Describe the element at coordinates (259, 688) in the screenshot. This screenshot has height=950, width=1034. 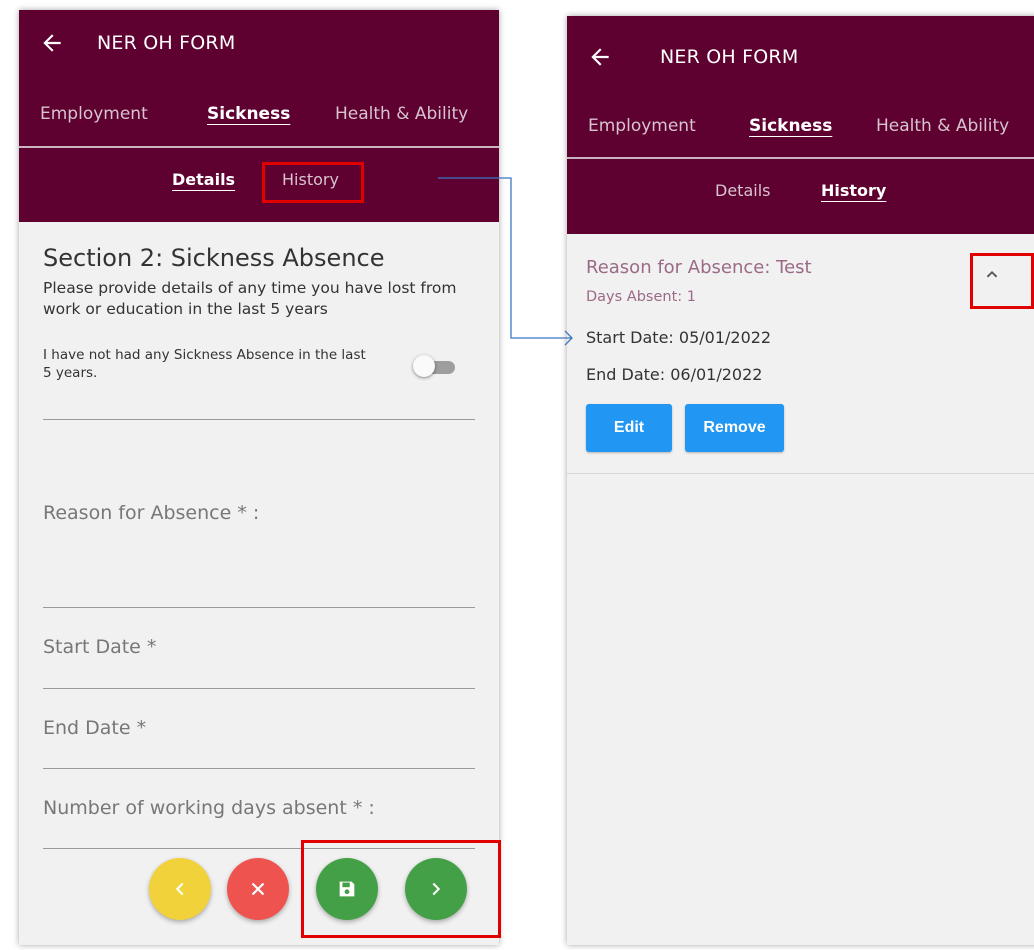
I see `start-date-underline` at that location.